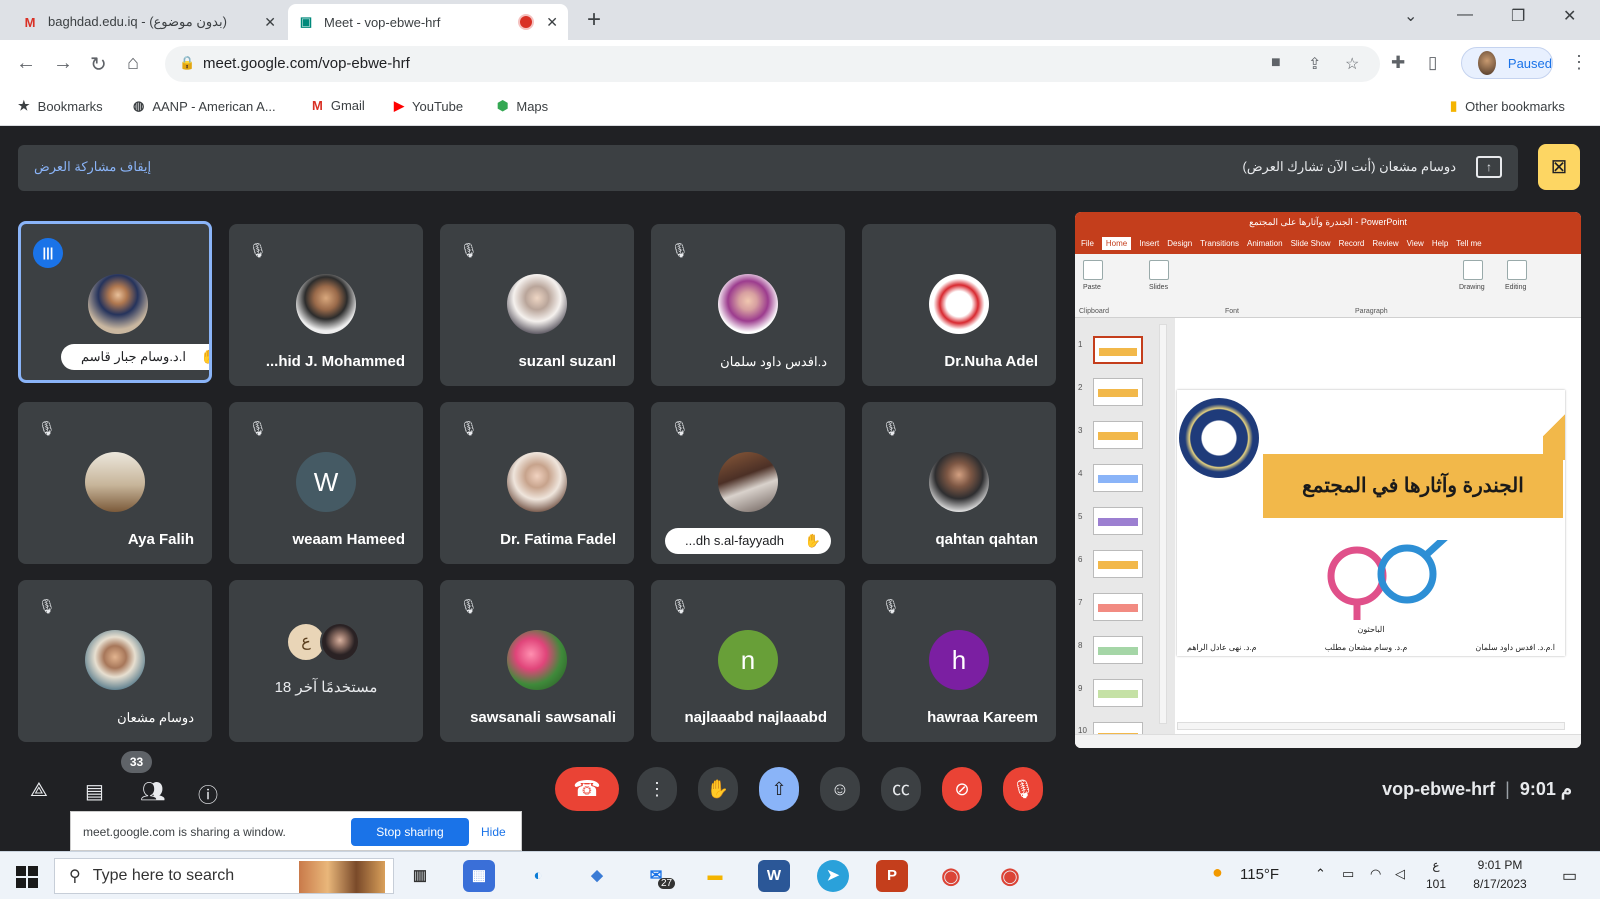 This screenshot has width=1600, height=899. I want to click on participant-tile: 🎙︎ n najlaaabd najlaaabd, so click(748, 661).